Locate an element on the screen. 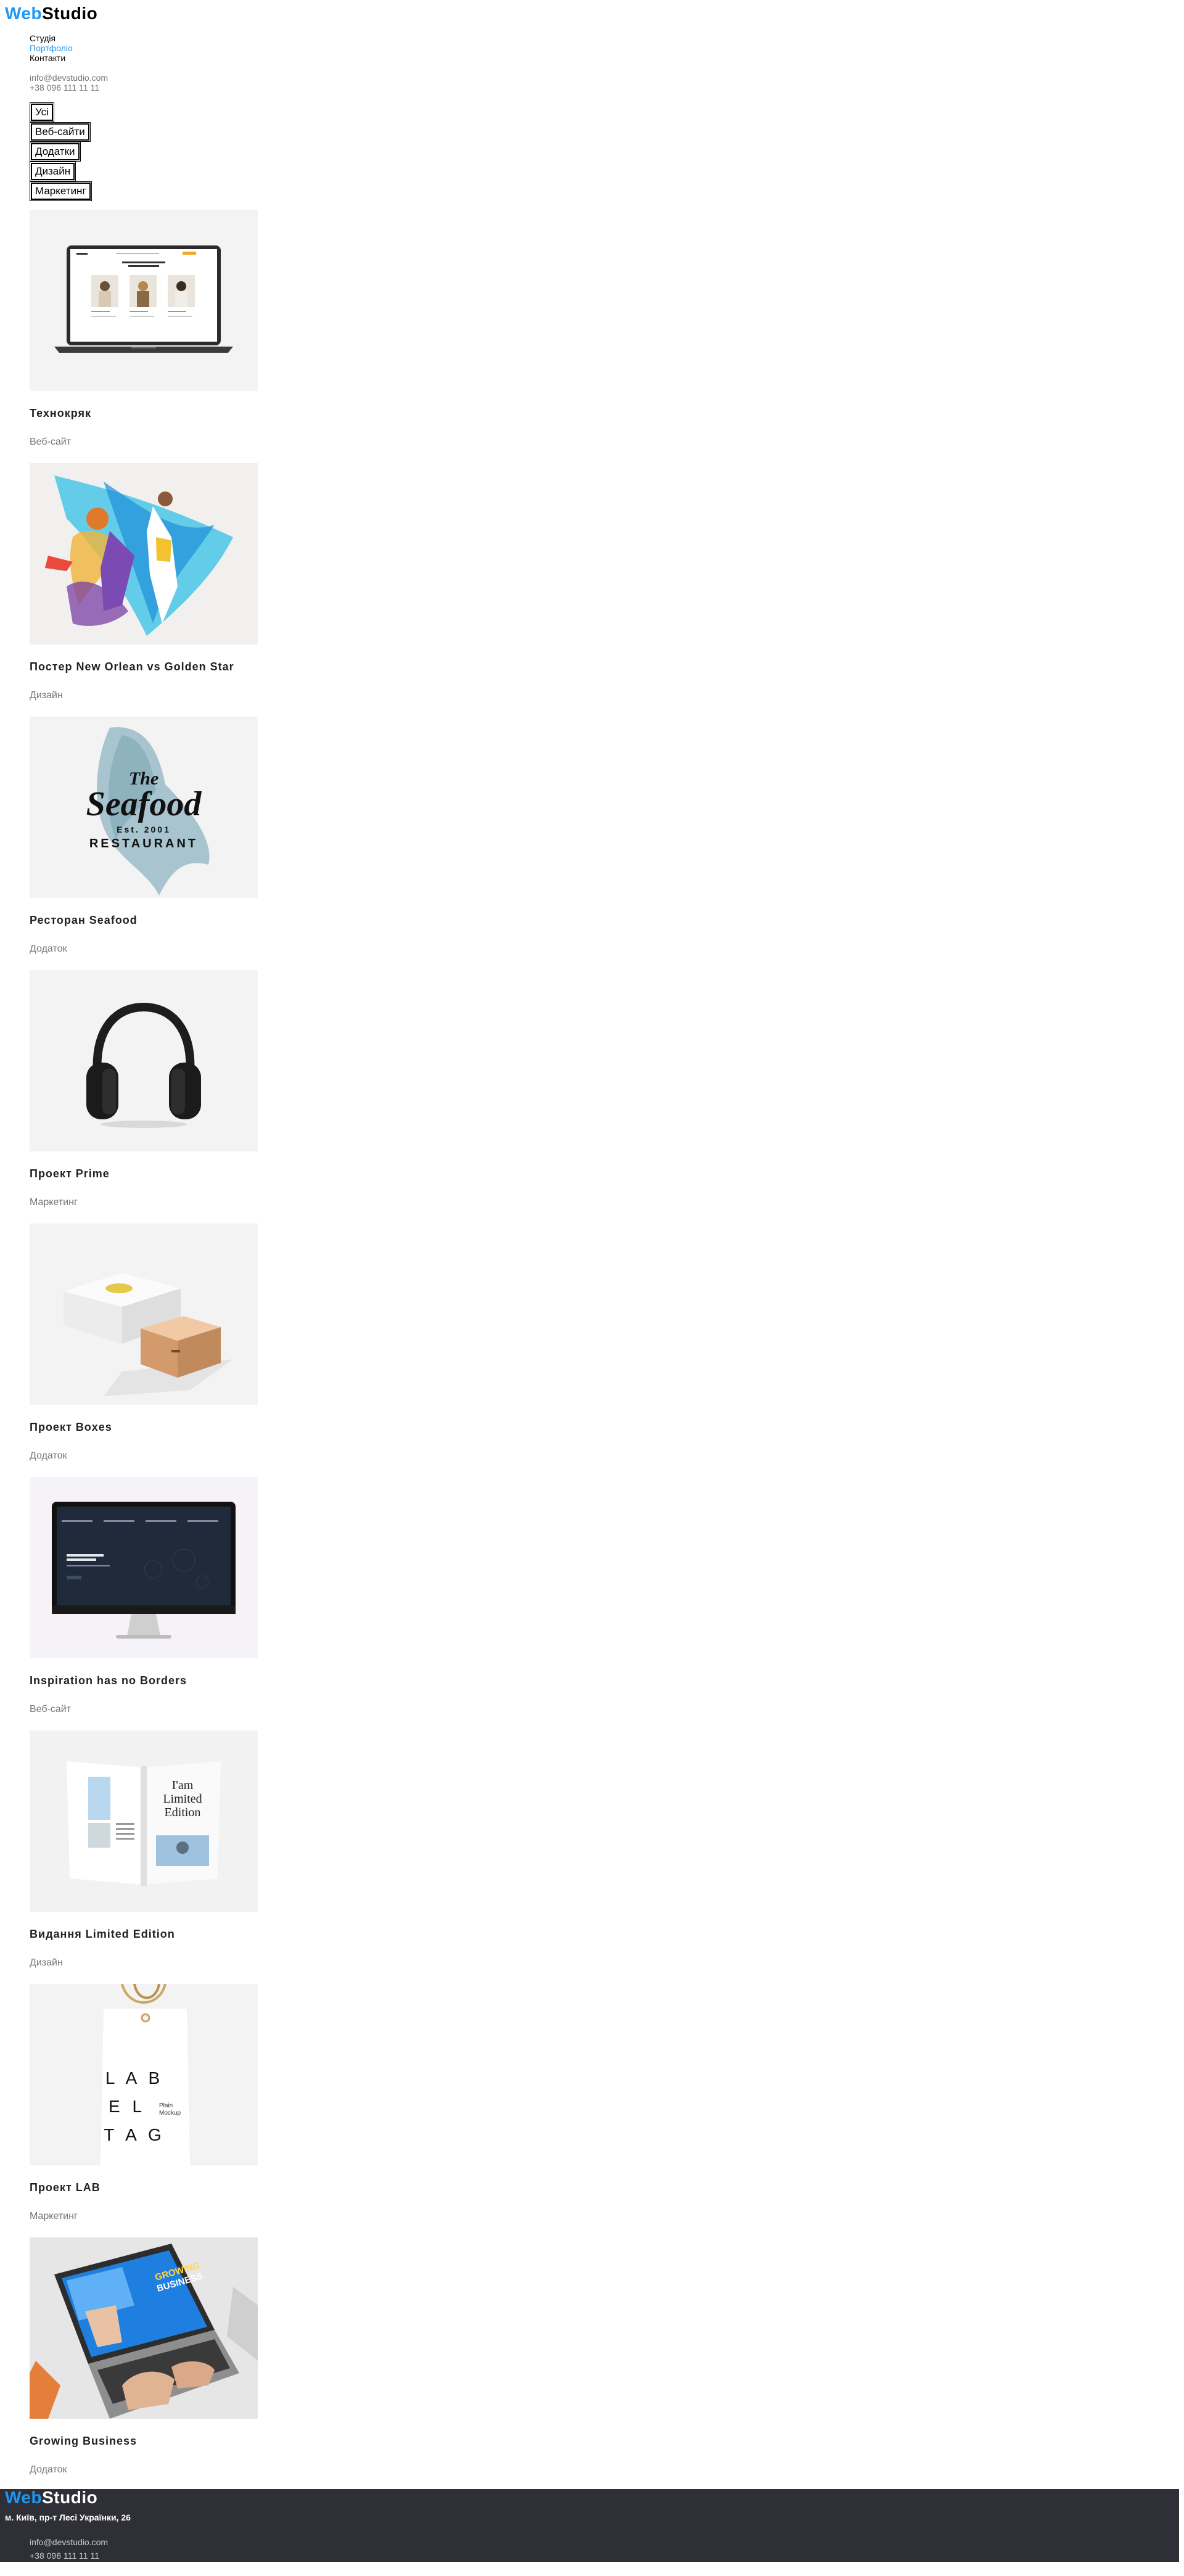 The height and width of the screenshot is (2576, 1184). portfolio-filters: Усі Веб-сайти Додатки Дизайн Маркетинг is located at coordinates (61, 151).